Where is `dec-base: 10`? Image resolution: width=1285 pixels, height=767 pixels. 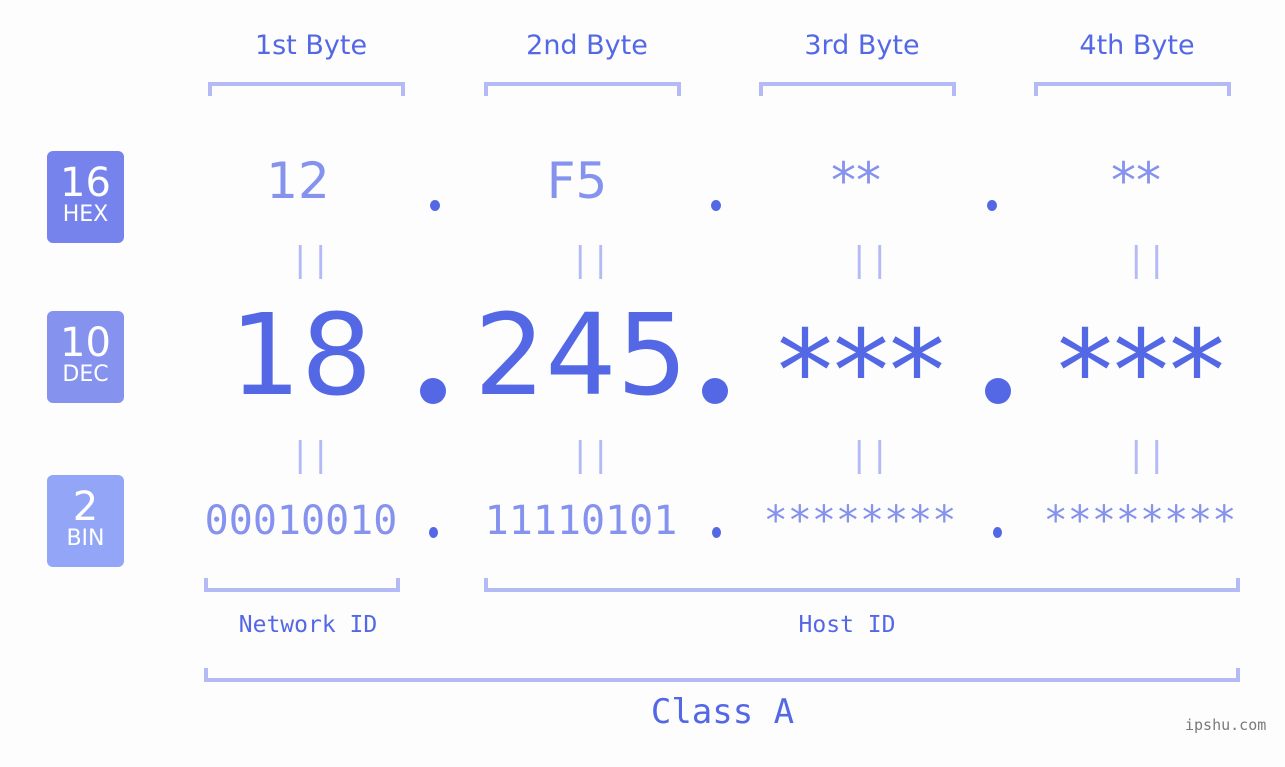 dec-base: 10 is located at coordinates (85, 343).